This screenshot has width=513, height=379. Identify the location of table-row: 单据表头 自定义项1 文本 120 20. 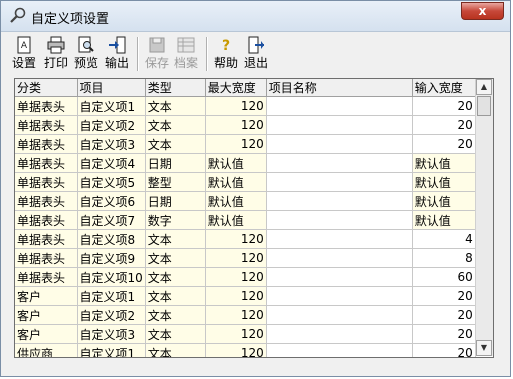
(245, 106).